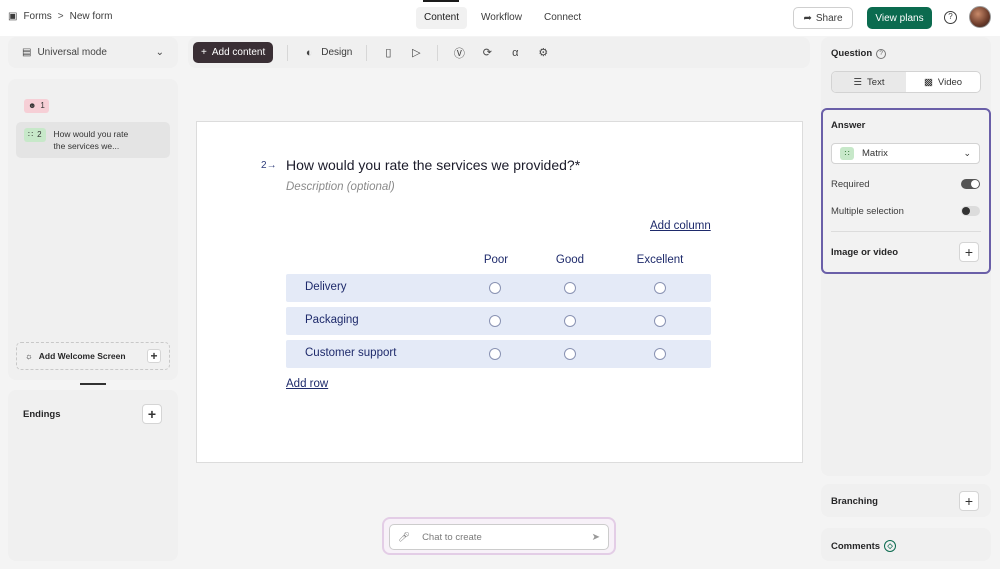  I want to click on palette-icon: ◐, so click(309, 52).